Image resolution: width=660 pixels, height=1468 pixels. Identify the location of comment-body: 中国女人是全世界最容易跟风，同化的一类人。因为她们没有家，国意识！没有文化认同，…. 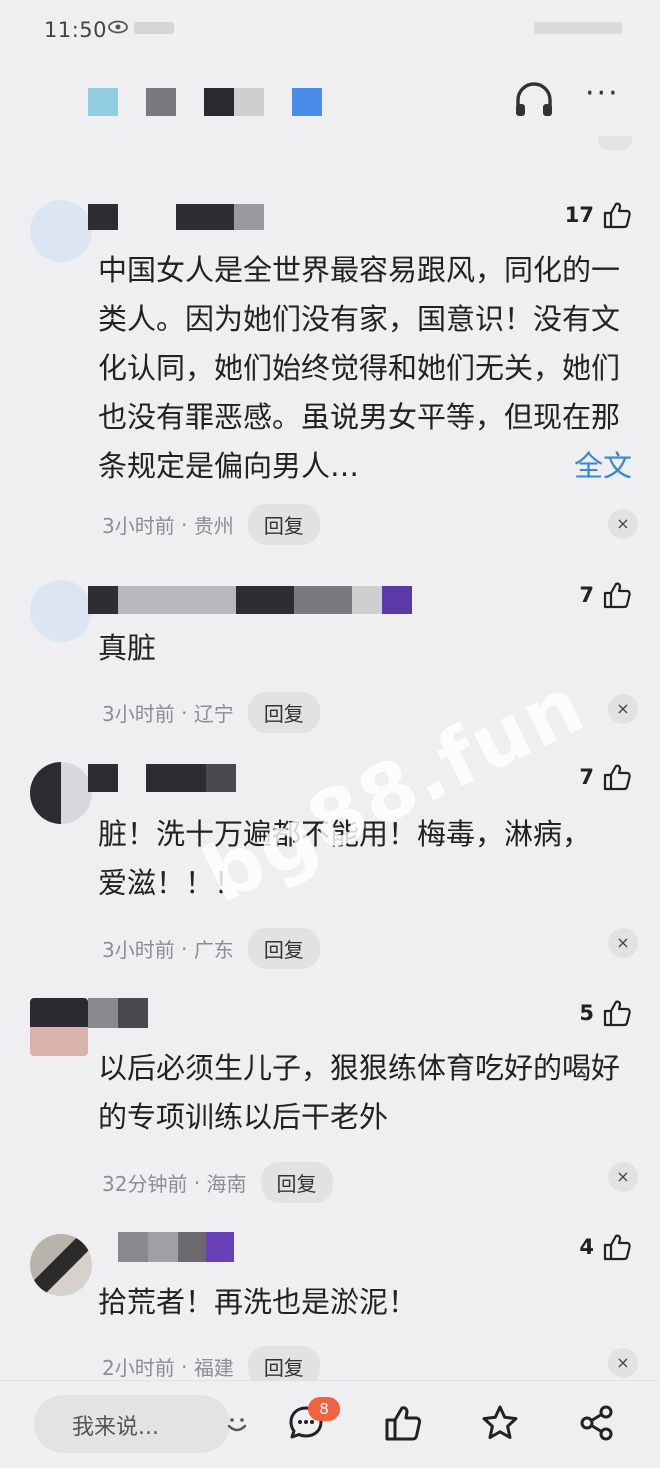
(359, 368).